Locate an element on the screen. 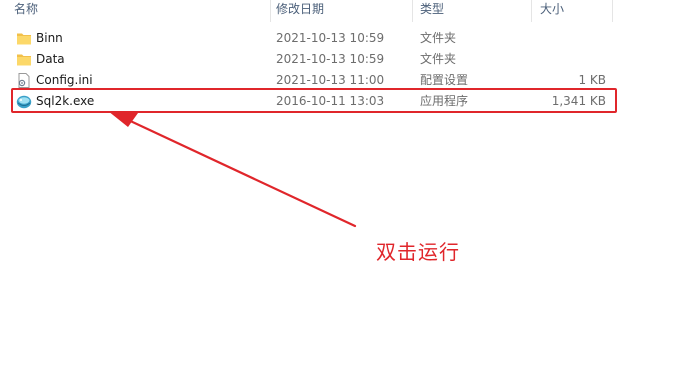 The height and width of the screenshot is (381, 692). red-arrow-icon is located at coordinates (232, 169).